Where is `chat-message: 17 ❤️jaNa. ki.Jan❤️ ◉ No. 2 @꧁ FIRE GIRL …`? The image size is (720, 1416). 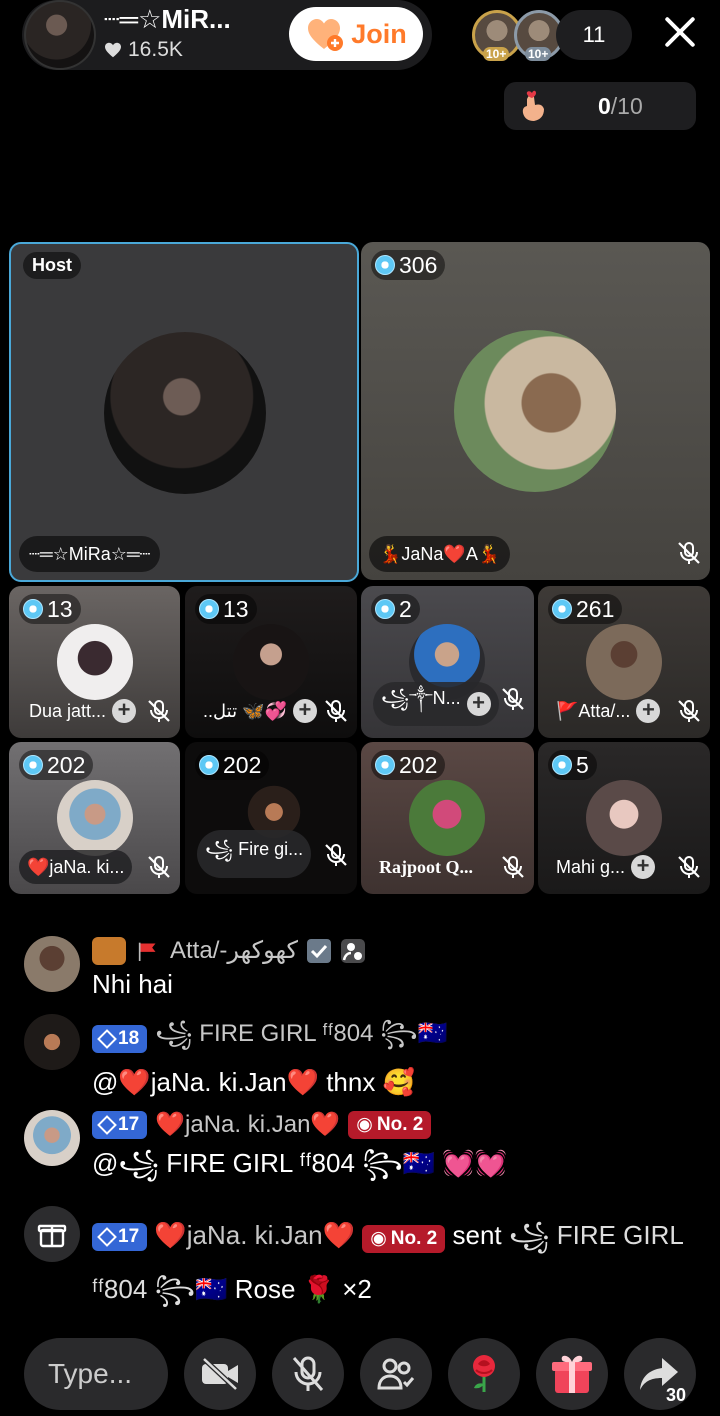
chat-message: 17 ❤️jaNa. ki.Jan❤️ ◉ No. 2 @꧁ FIRE GIRL … is located at coordinates (265, 1153).